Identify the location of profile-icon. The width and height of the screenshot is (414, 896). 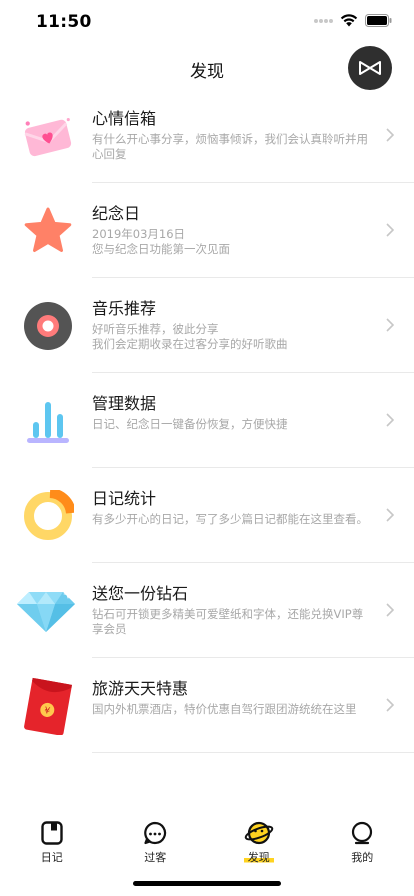
(362, 833).